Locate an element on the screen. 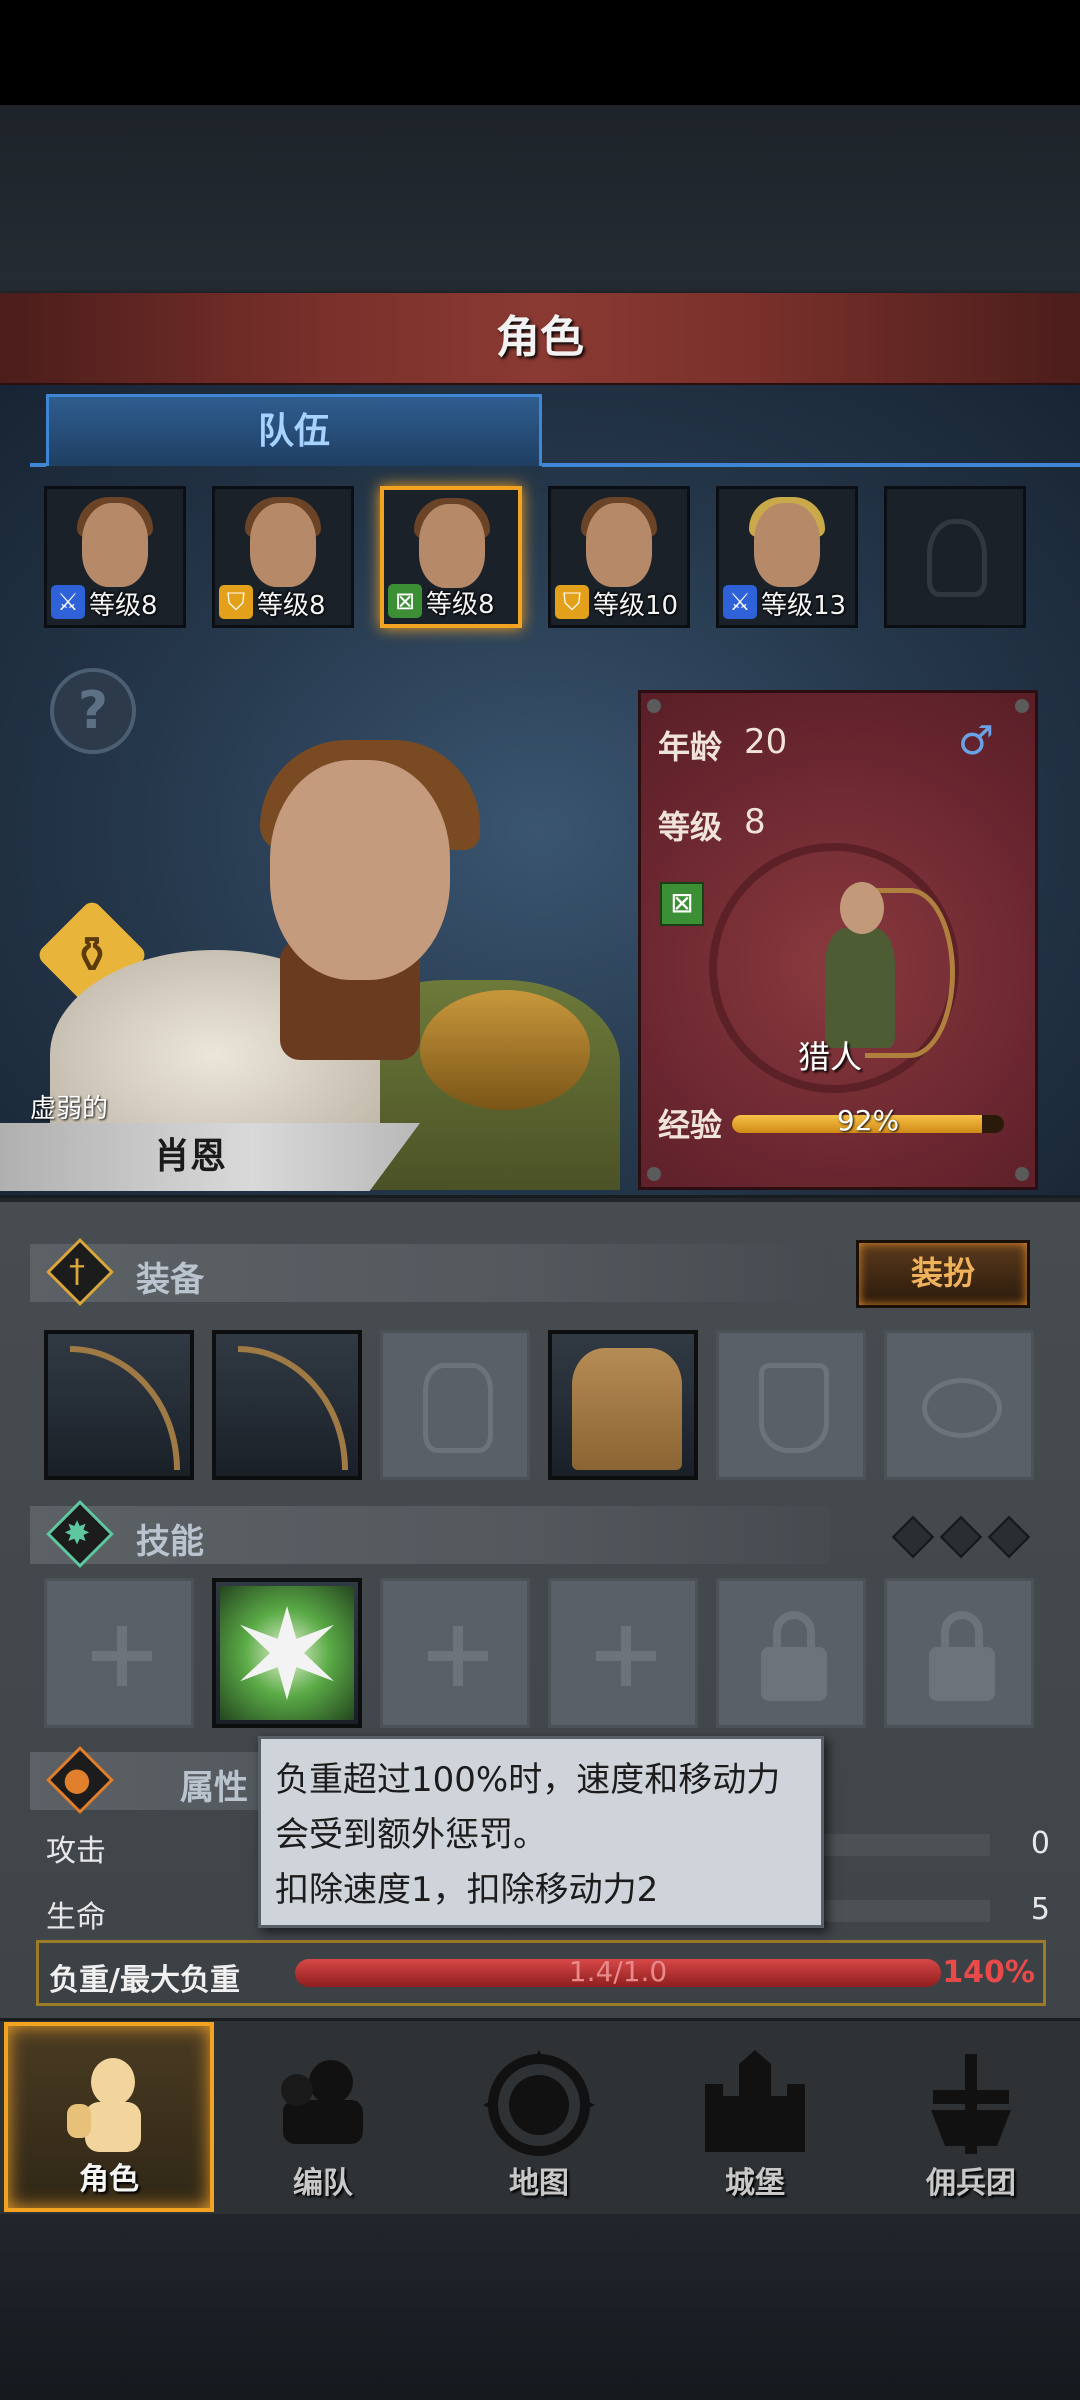  nav-formation: 编队 is located at coordinates (323, 2117).